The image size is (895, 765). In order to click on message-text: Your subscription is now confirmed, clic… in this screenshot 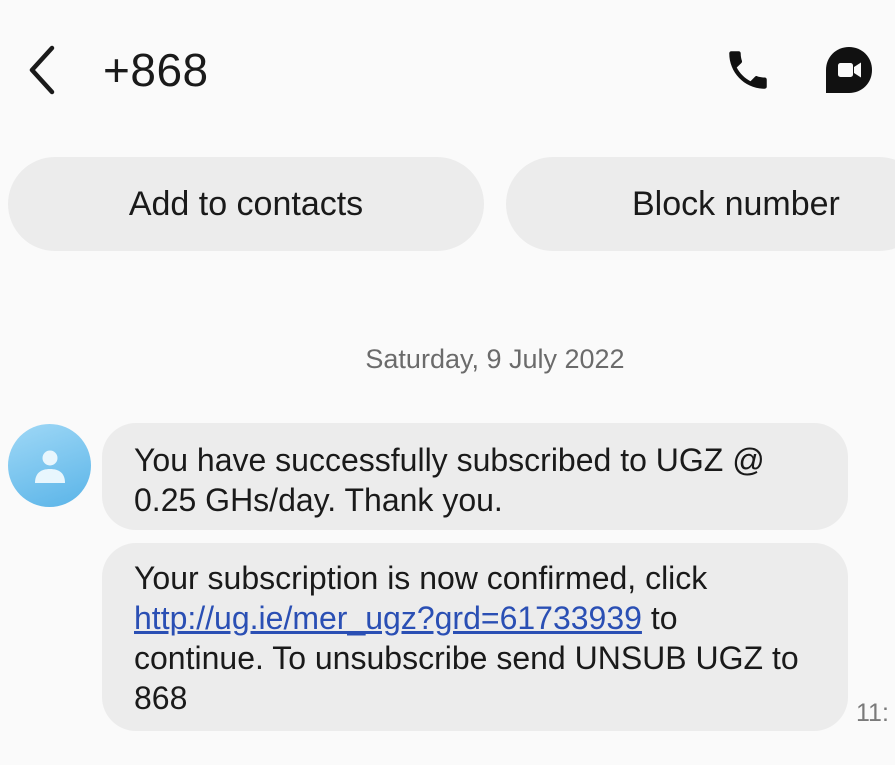, I will do `click(421, 578)`.